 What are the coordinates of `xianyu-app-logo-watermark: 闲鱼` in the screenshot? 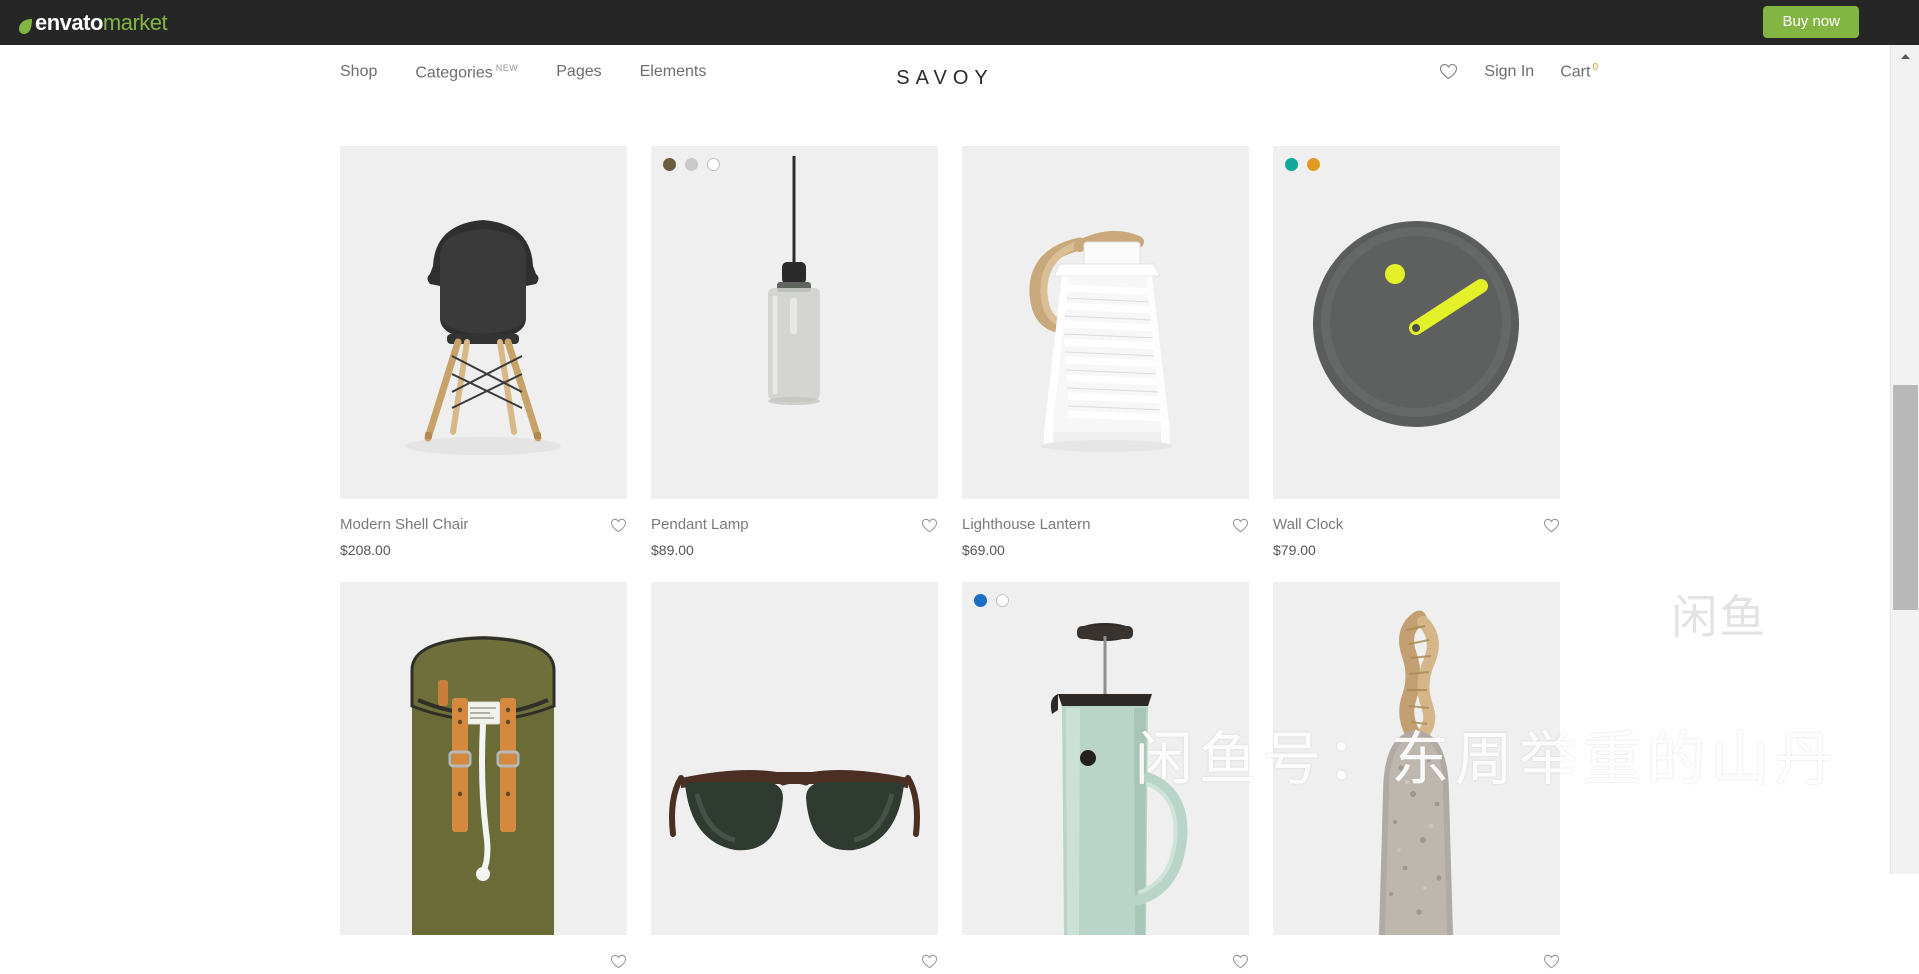 It's located at (1719, 614).